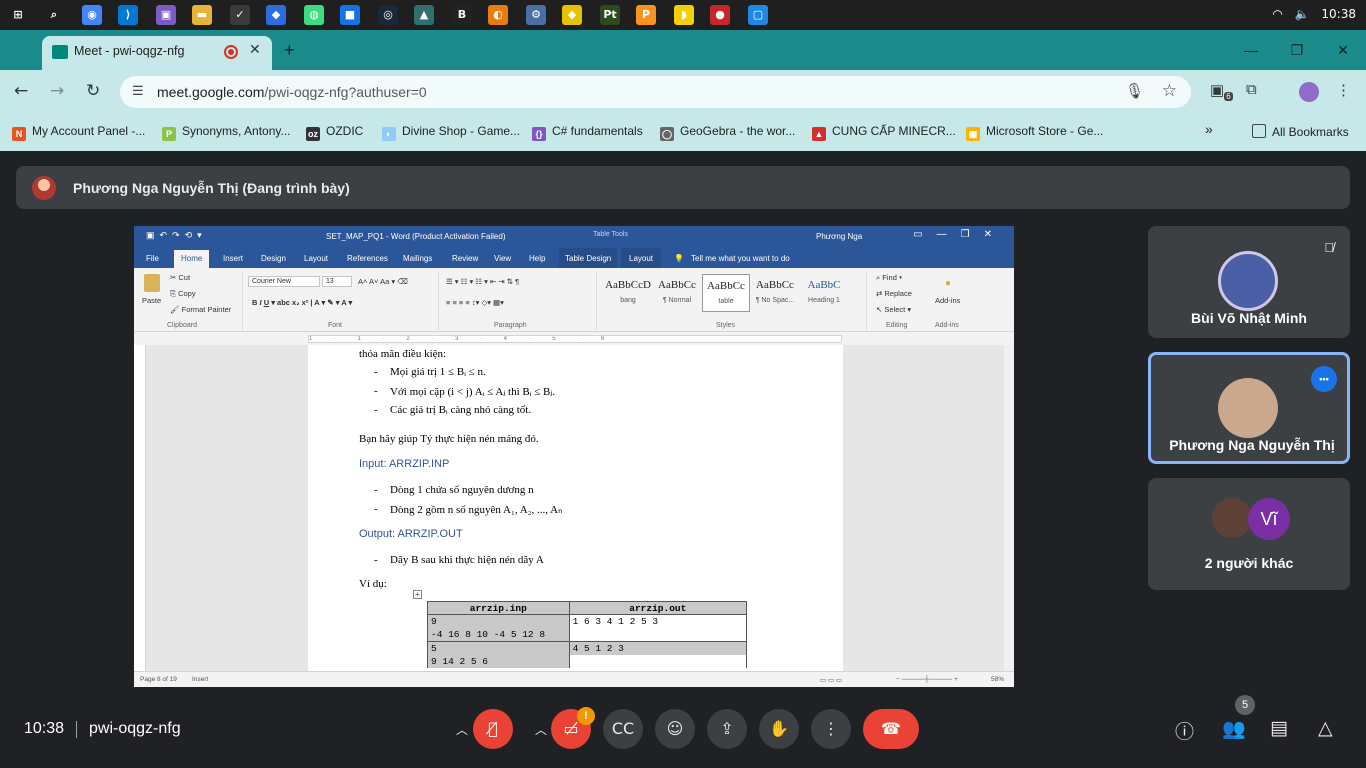  Describe the element at coordinates (758, 15) in the screenshot. I see `taskbar-app-icon: ▢` at that location.